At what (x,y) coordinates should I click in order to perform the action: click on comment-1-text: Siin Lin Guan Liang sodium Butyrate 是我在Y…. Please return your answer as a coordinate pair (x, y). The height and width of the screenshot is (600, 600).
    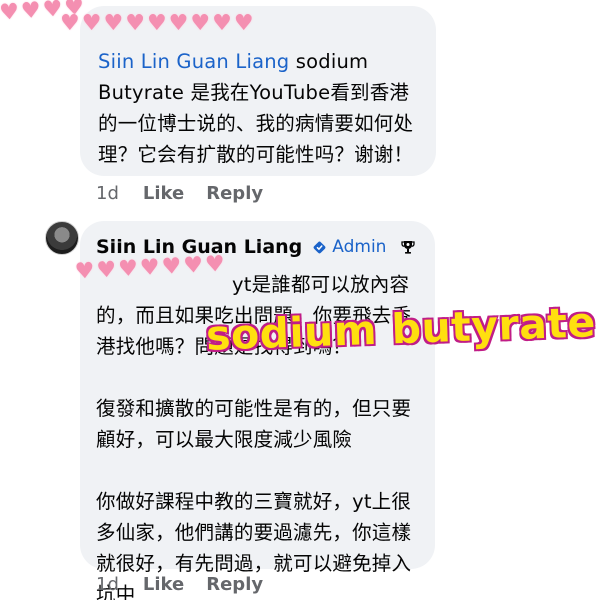
    Looking at the image, I should click on (256, 108).